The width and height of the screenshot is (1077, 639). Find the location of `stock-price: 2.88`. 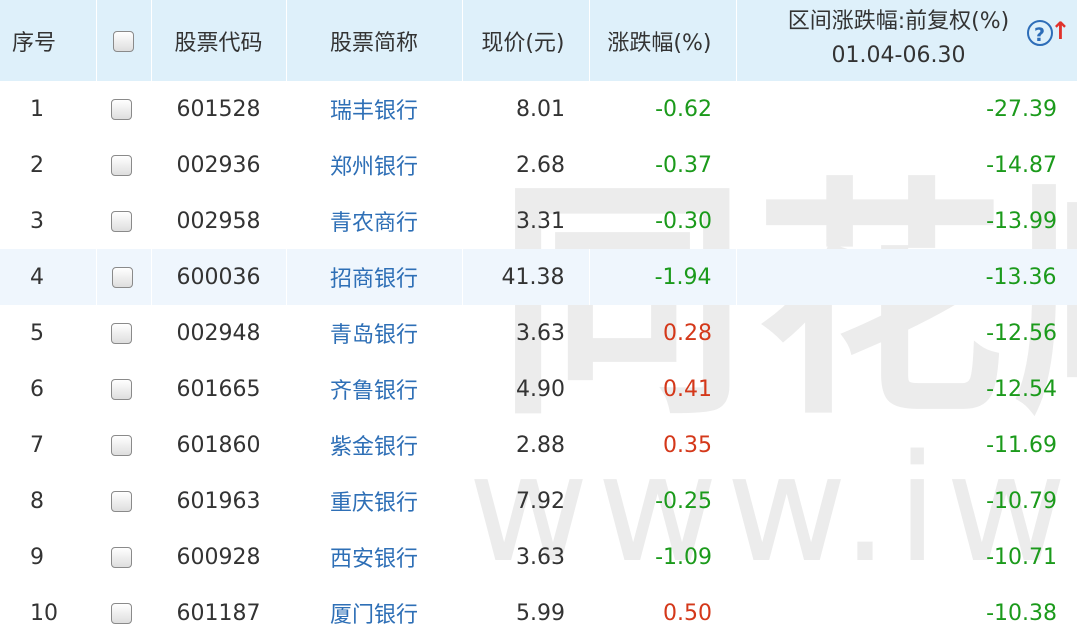

stock-price: 2.88 is located at coordinates (540, 445).